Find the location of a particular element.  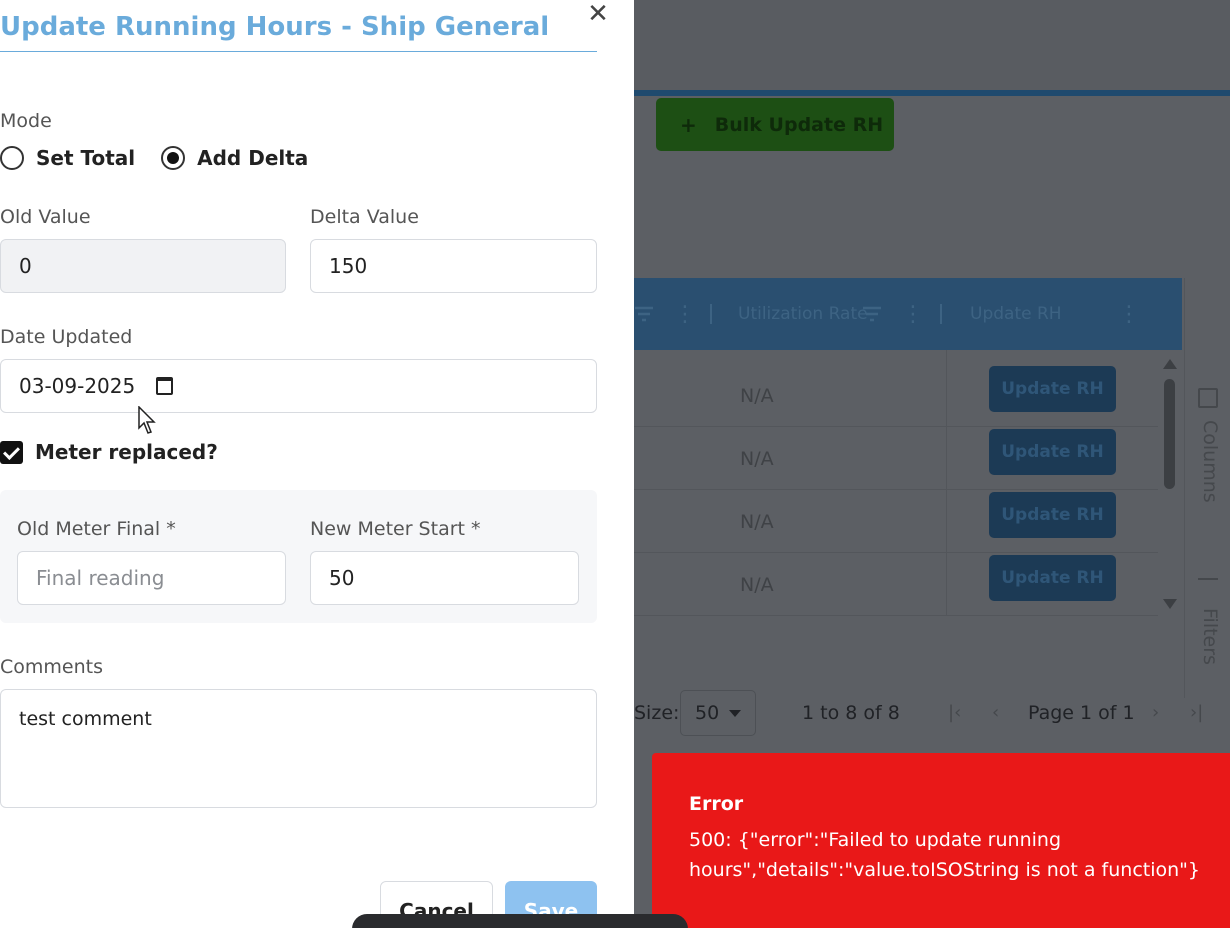

mode-label: Mode is located at coordinates (26, 121).